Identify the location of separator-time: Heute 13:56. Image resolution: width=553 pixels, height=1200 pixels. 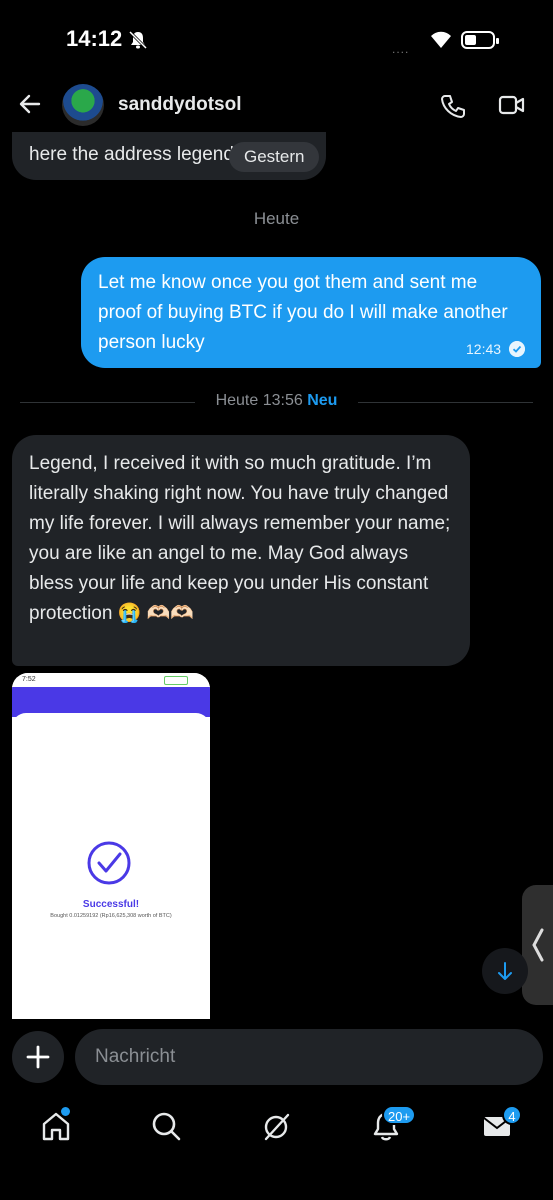
(259, 400).